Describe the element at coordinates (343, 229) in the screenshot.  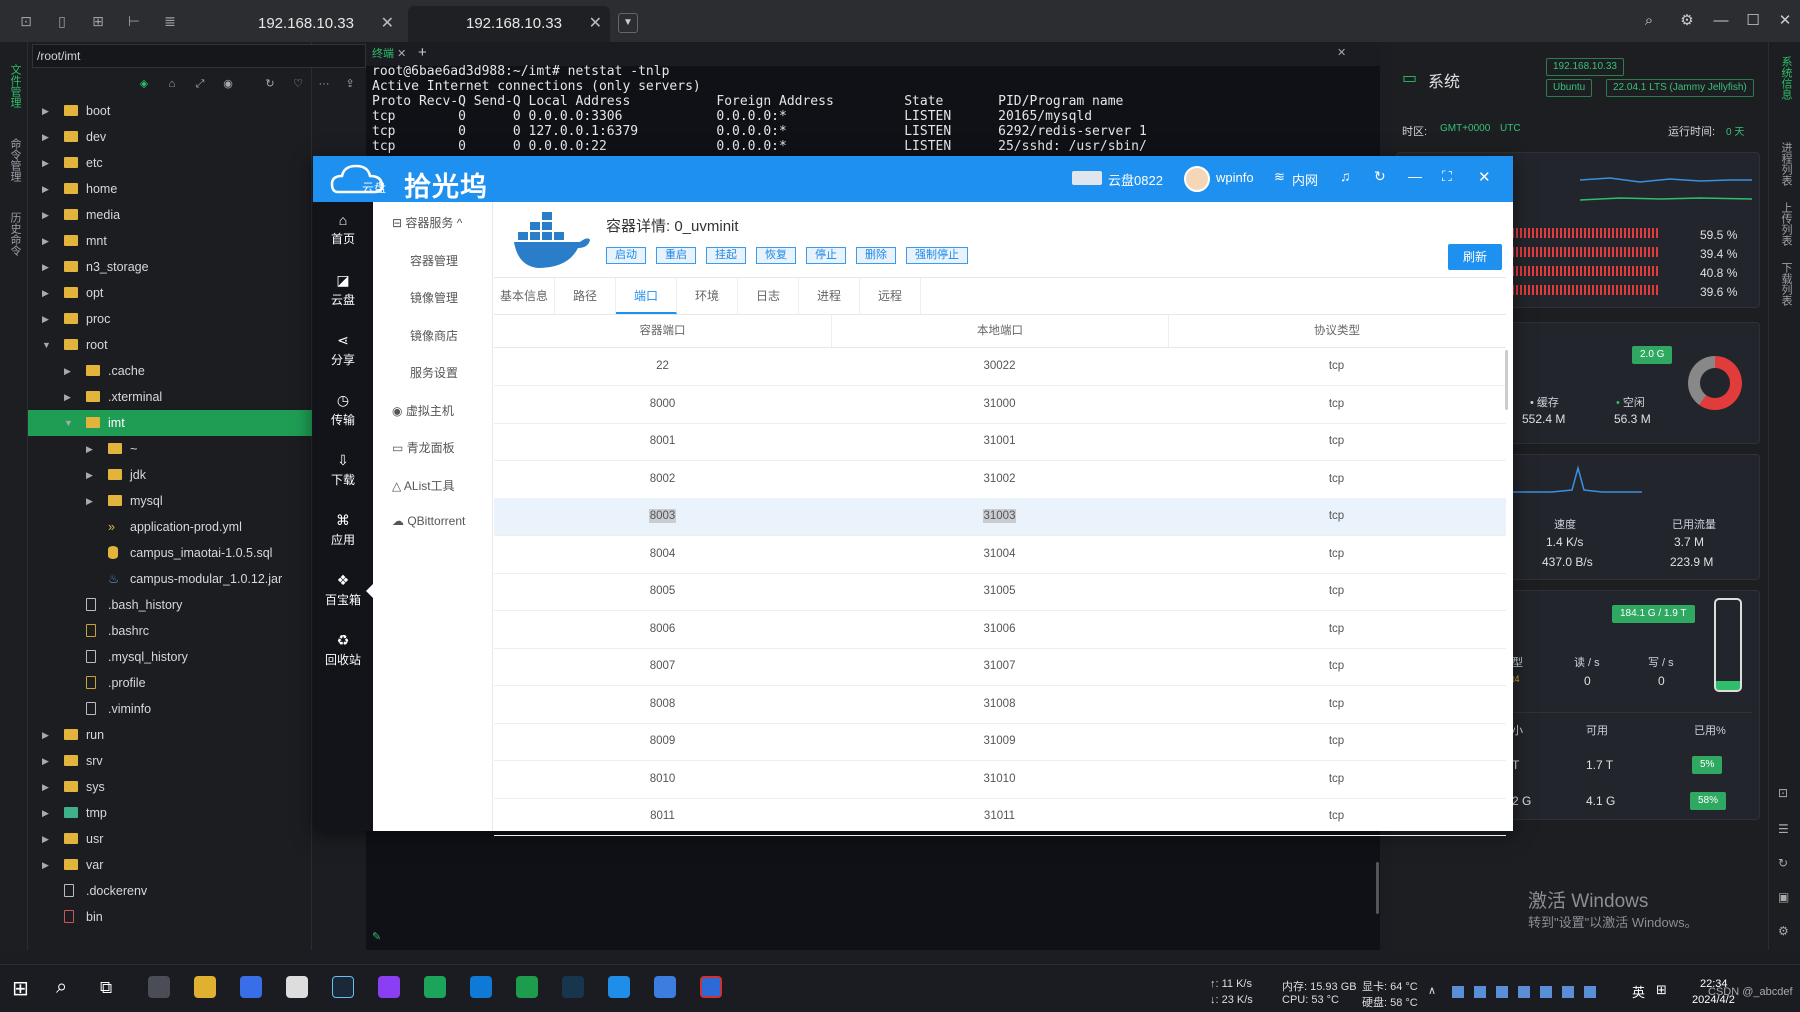
I see `nav-item: ⌂ 首页` at that location.